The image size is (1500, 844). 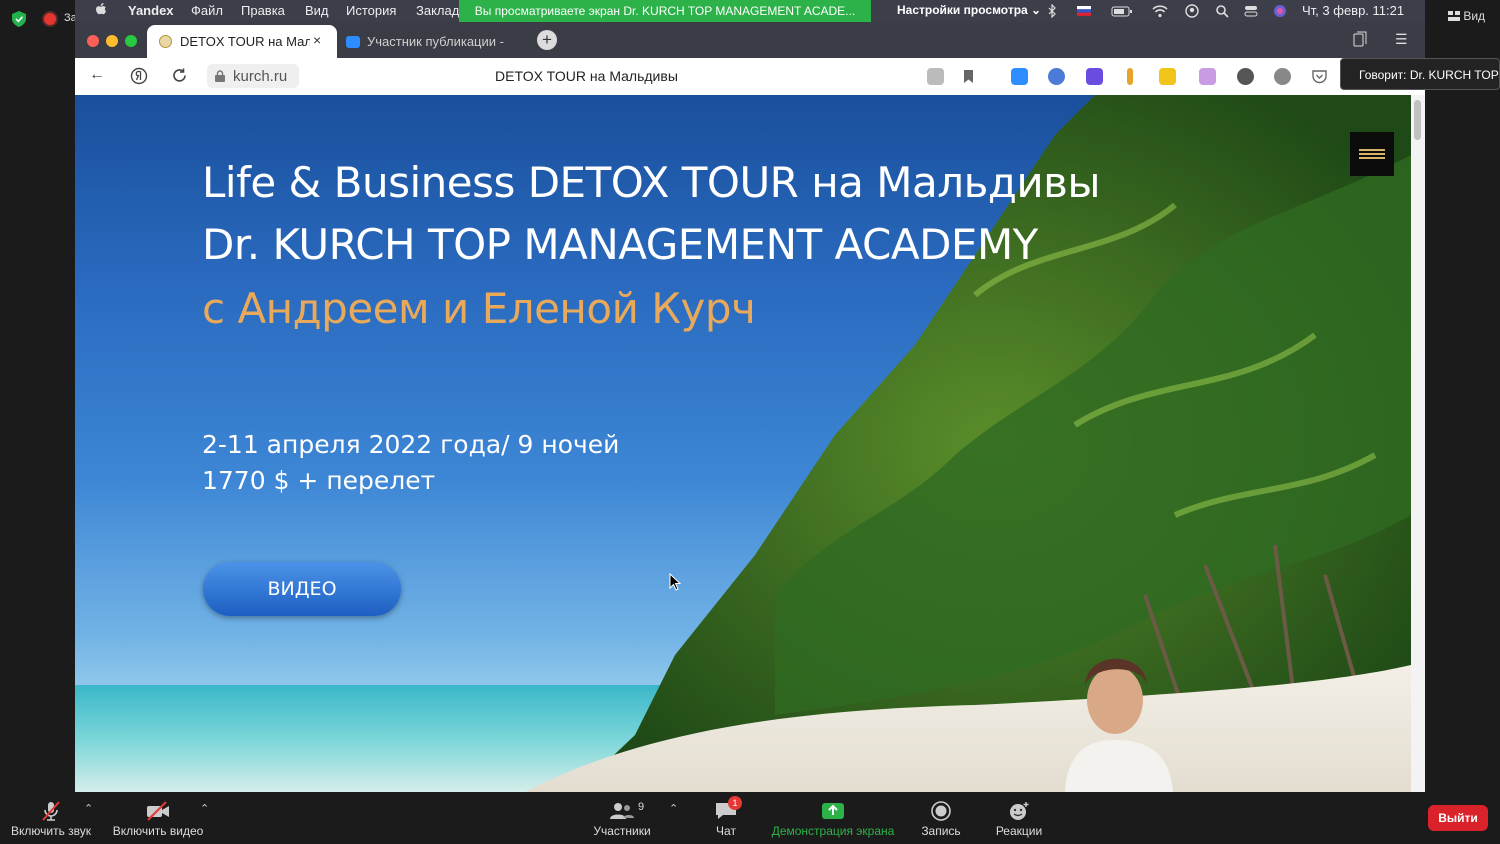 I want to click on hamburger-menu-button, so click(x=1372, y=154).